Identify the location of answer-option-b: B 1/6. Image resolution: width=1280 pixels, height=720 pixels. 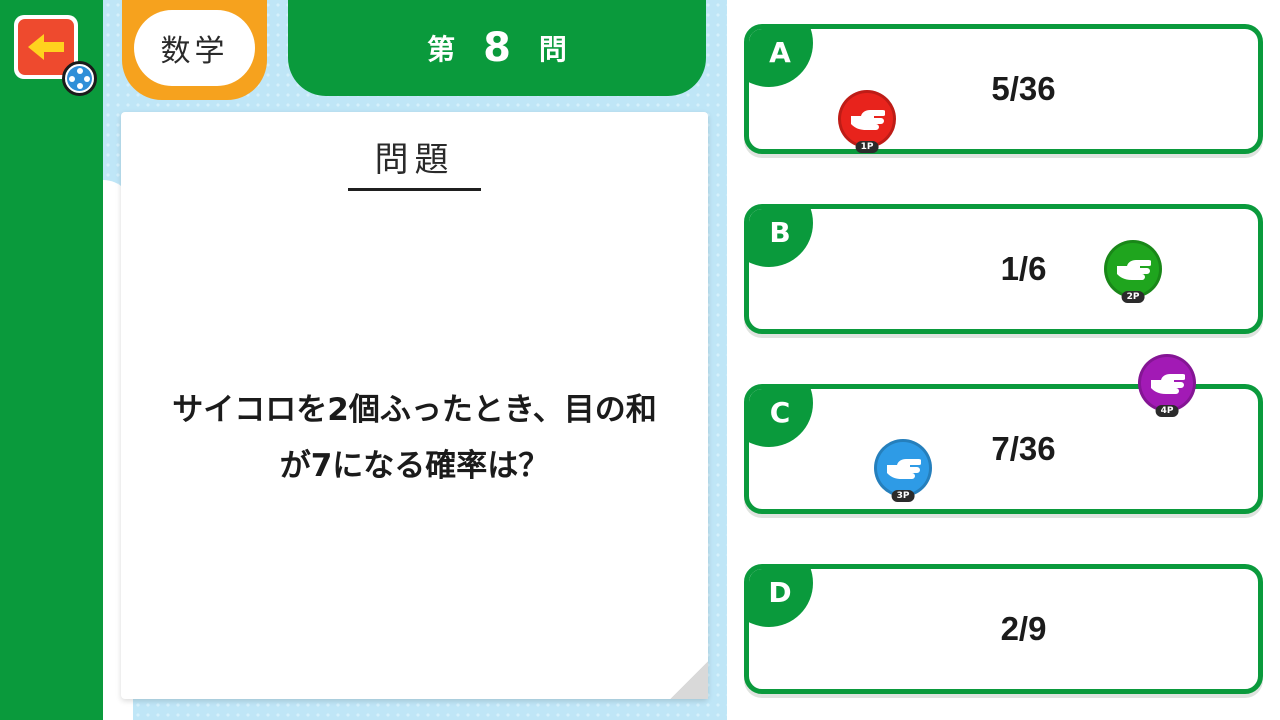
(1003, 269).